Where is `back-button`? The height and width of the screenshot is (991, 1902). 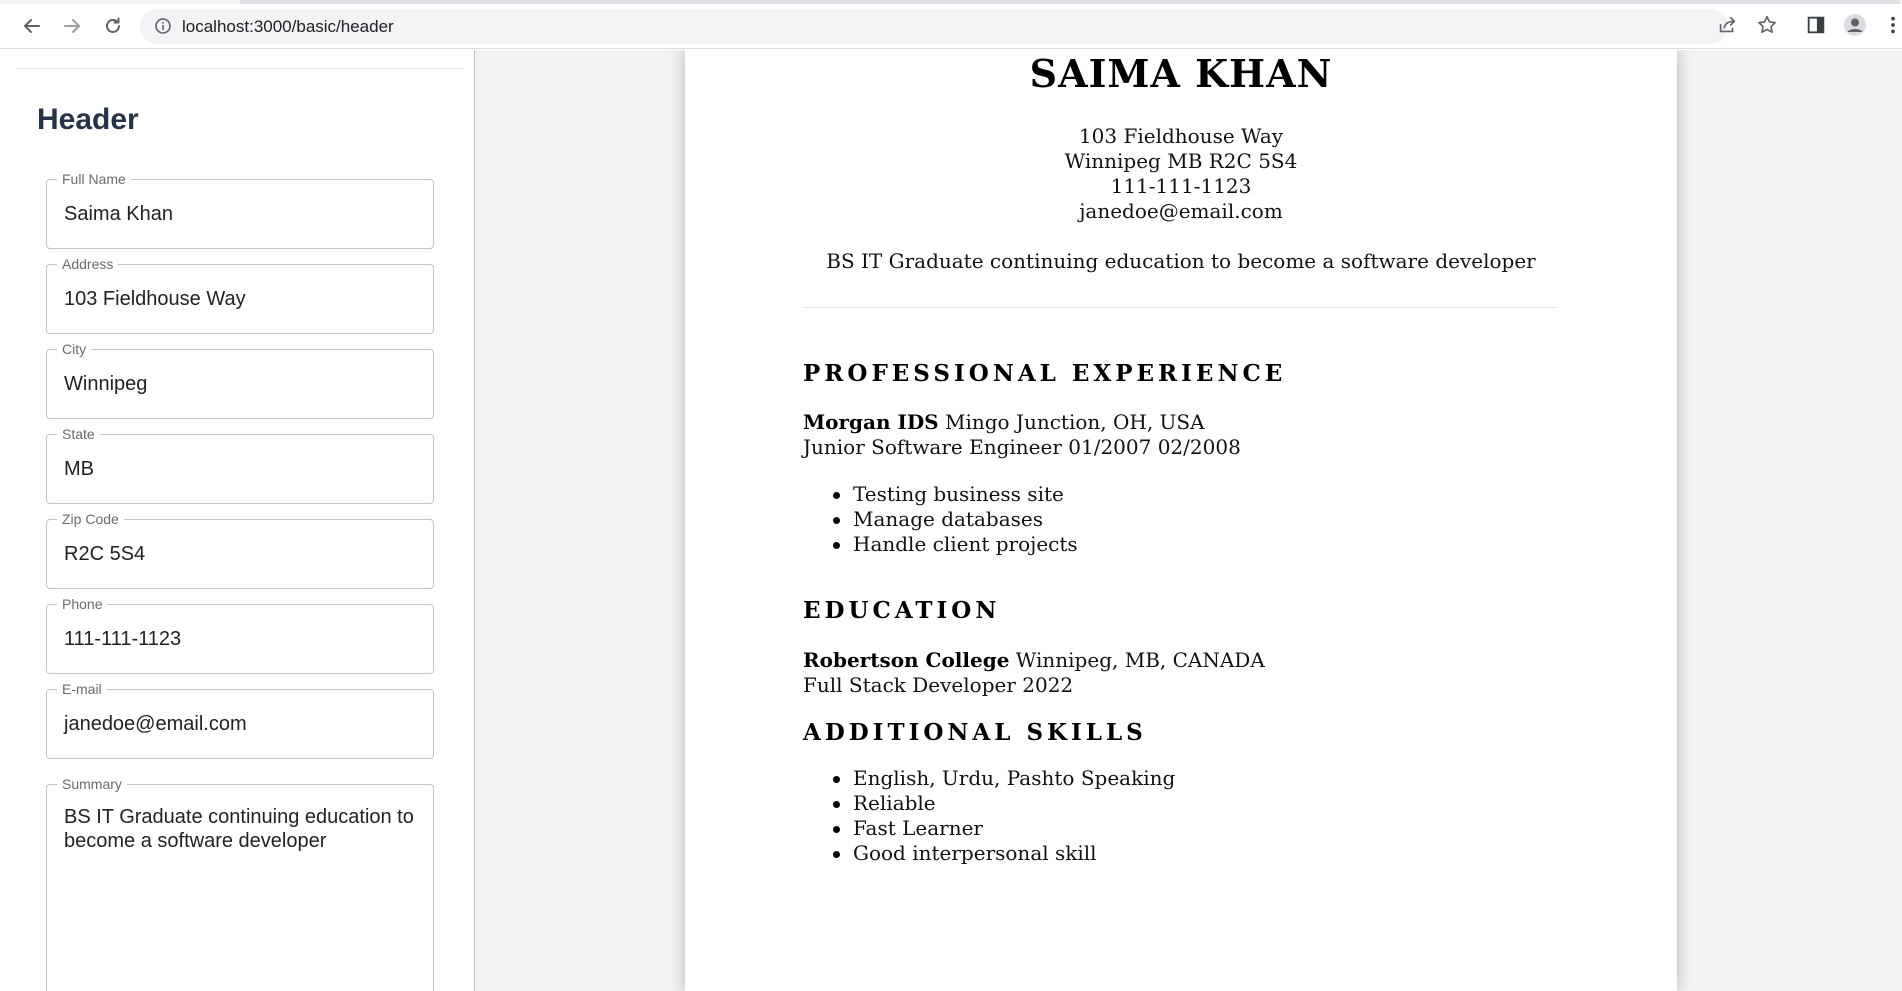
back-button is located at coordinates (32, 26).